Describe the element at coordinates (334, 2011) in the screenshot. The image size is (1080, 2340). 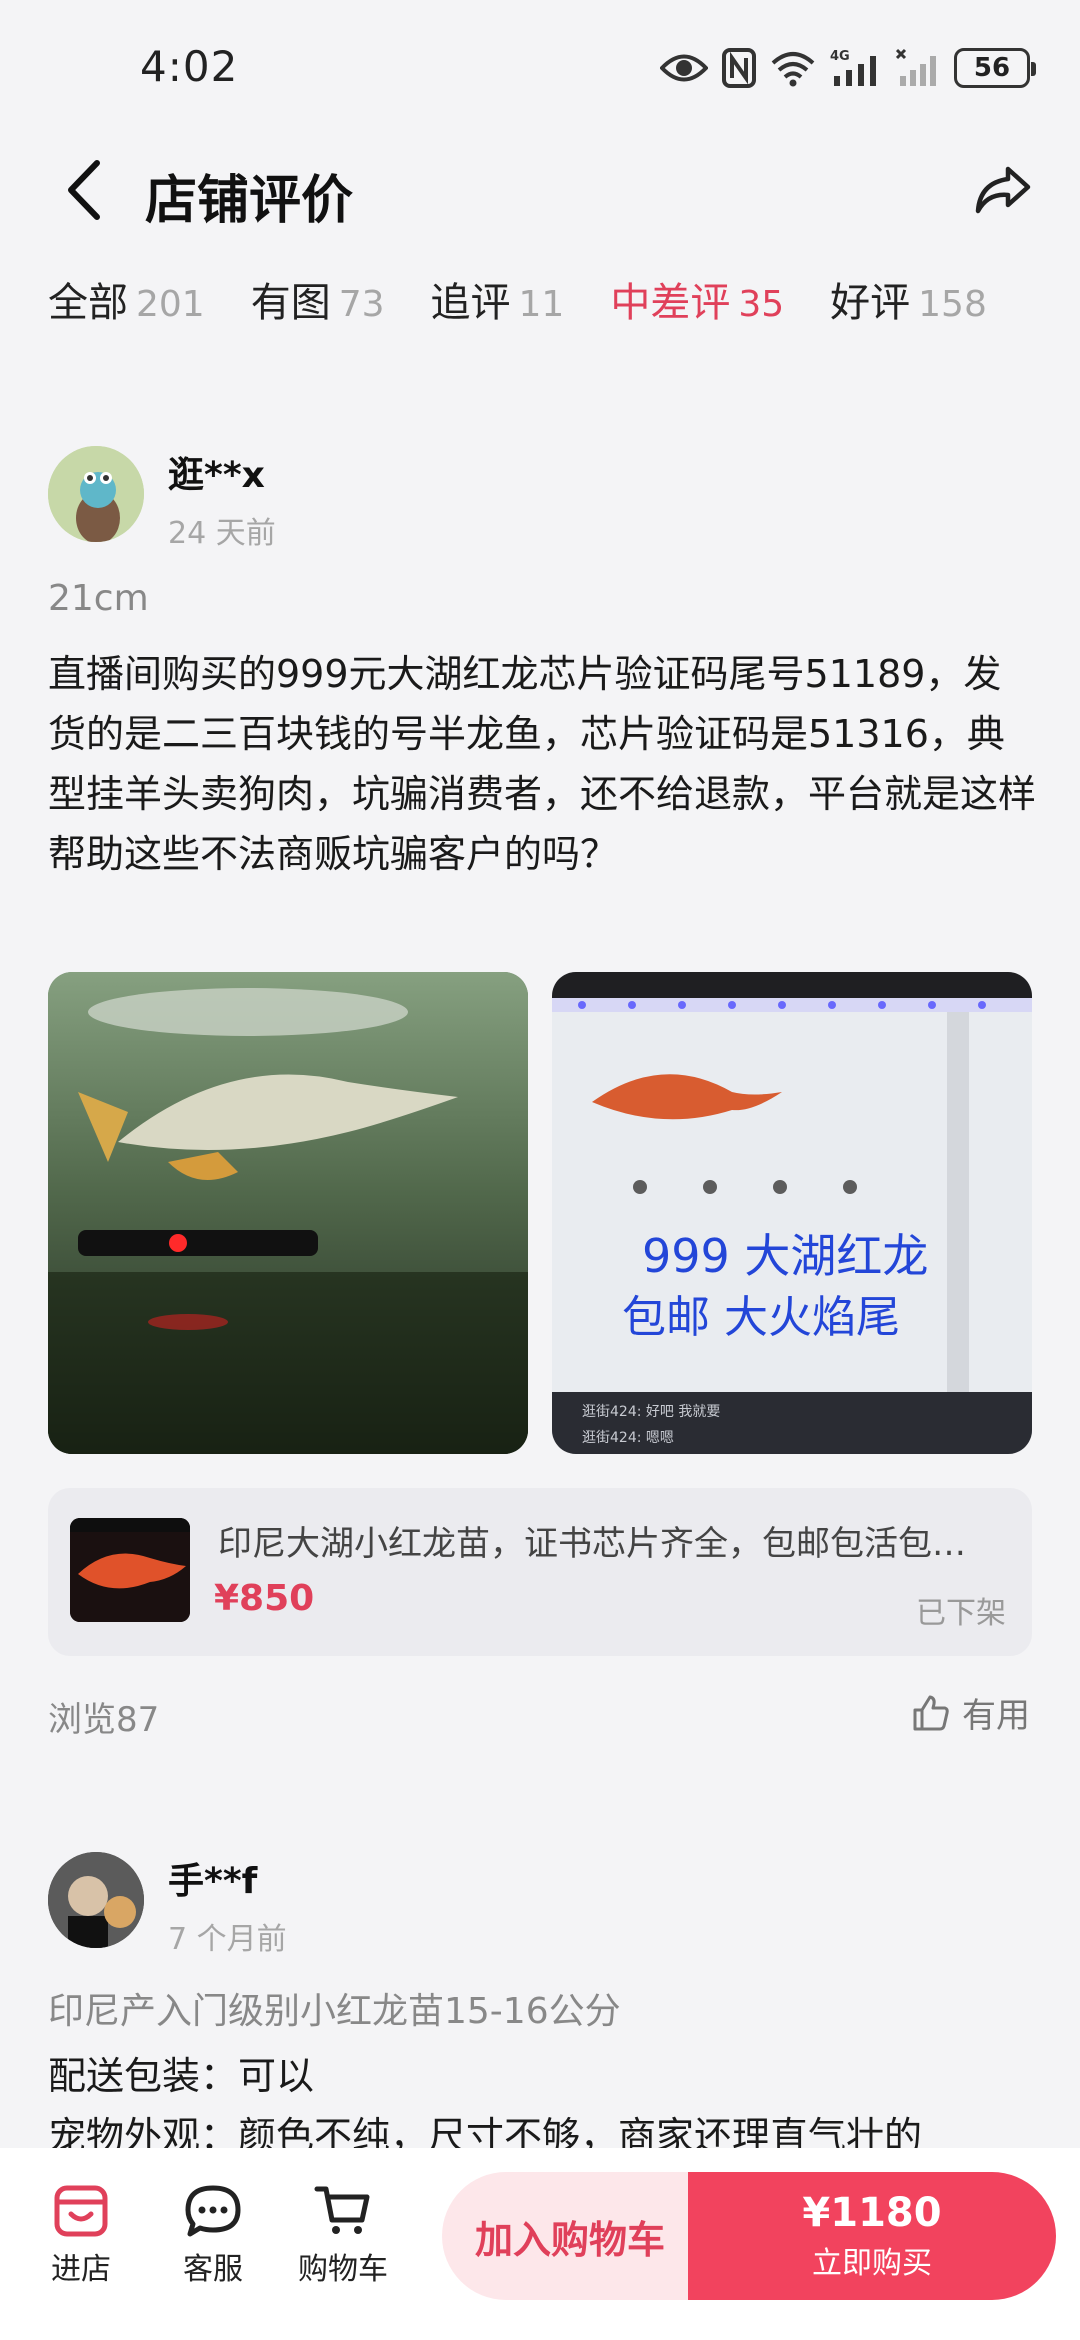
I see `review-spec: 印尼产入门级别小红龙苗15-16公分` at that location.